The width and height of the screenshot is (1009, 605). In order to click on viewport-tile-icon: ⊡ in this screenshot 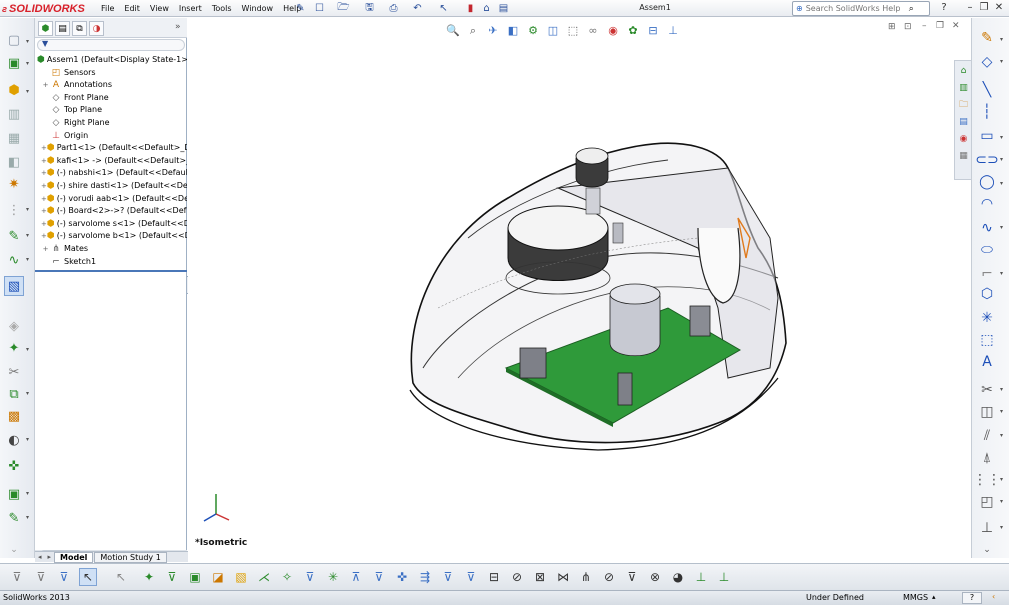, I will do `click(908, 27)`.